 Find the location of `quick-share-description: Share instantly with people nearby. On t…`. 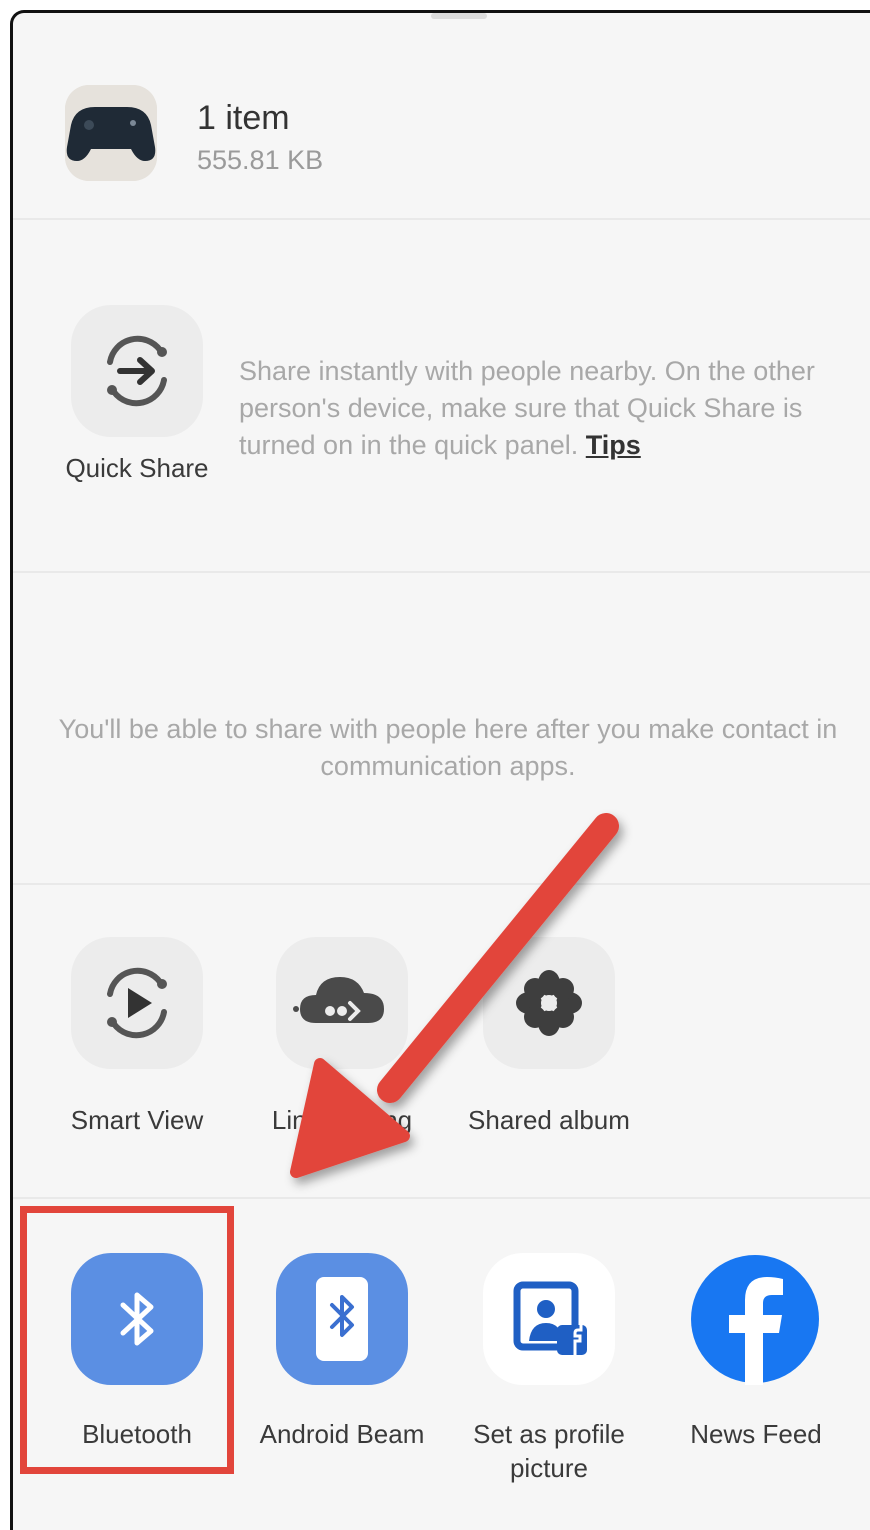

quick-share-description: Share instantly with people nearby. On t… is located at coordinates (527, 408).